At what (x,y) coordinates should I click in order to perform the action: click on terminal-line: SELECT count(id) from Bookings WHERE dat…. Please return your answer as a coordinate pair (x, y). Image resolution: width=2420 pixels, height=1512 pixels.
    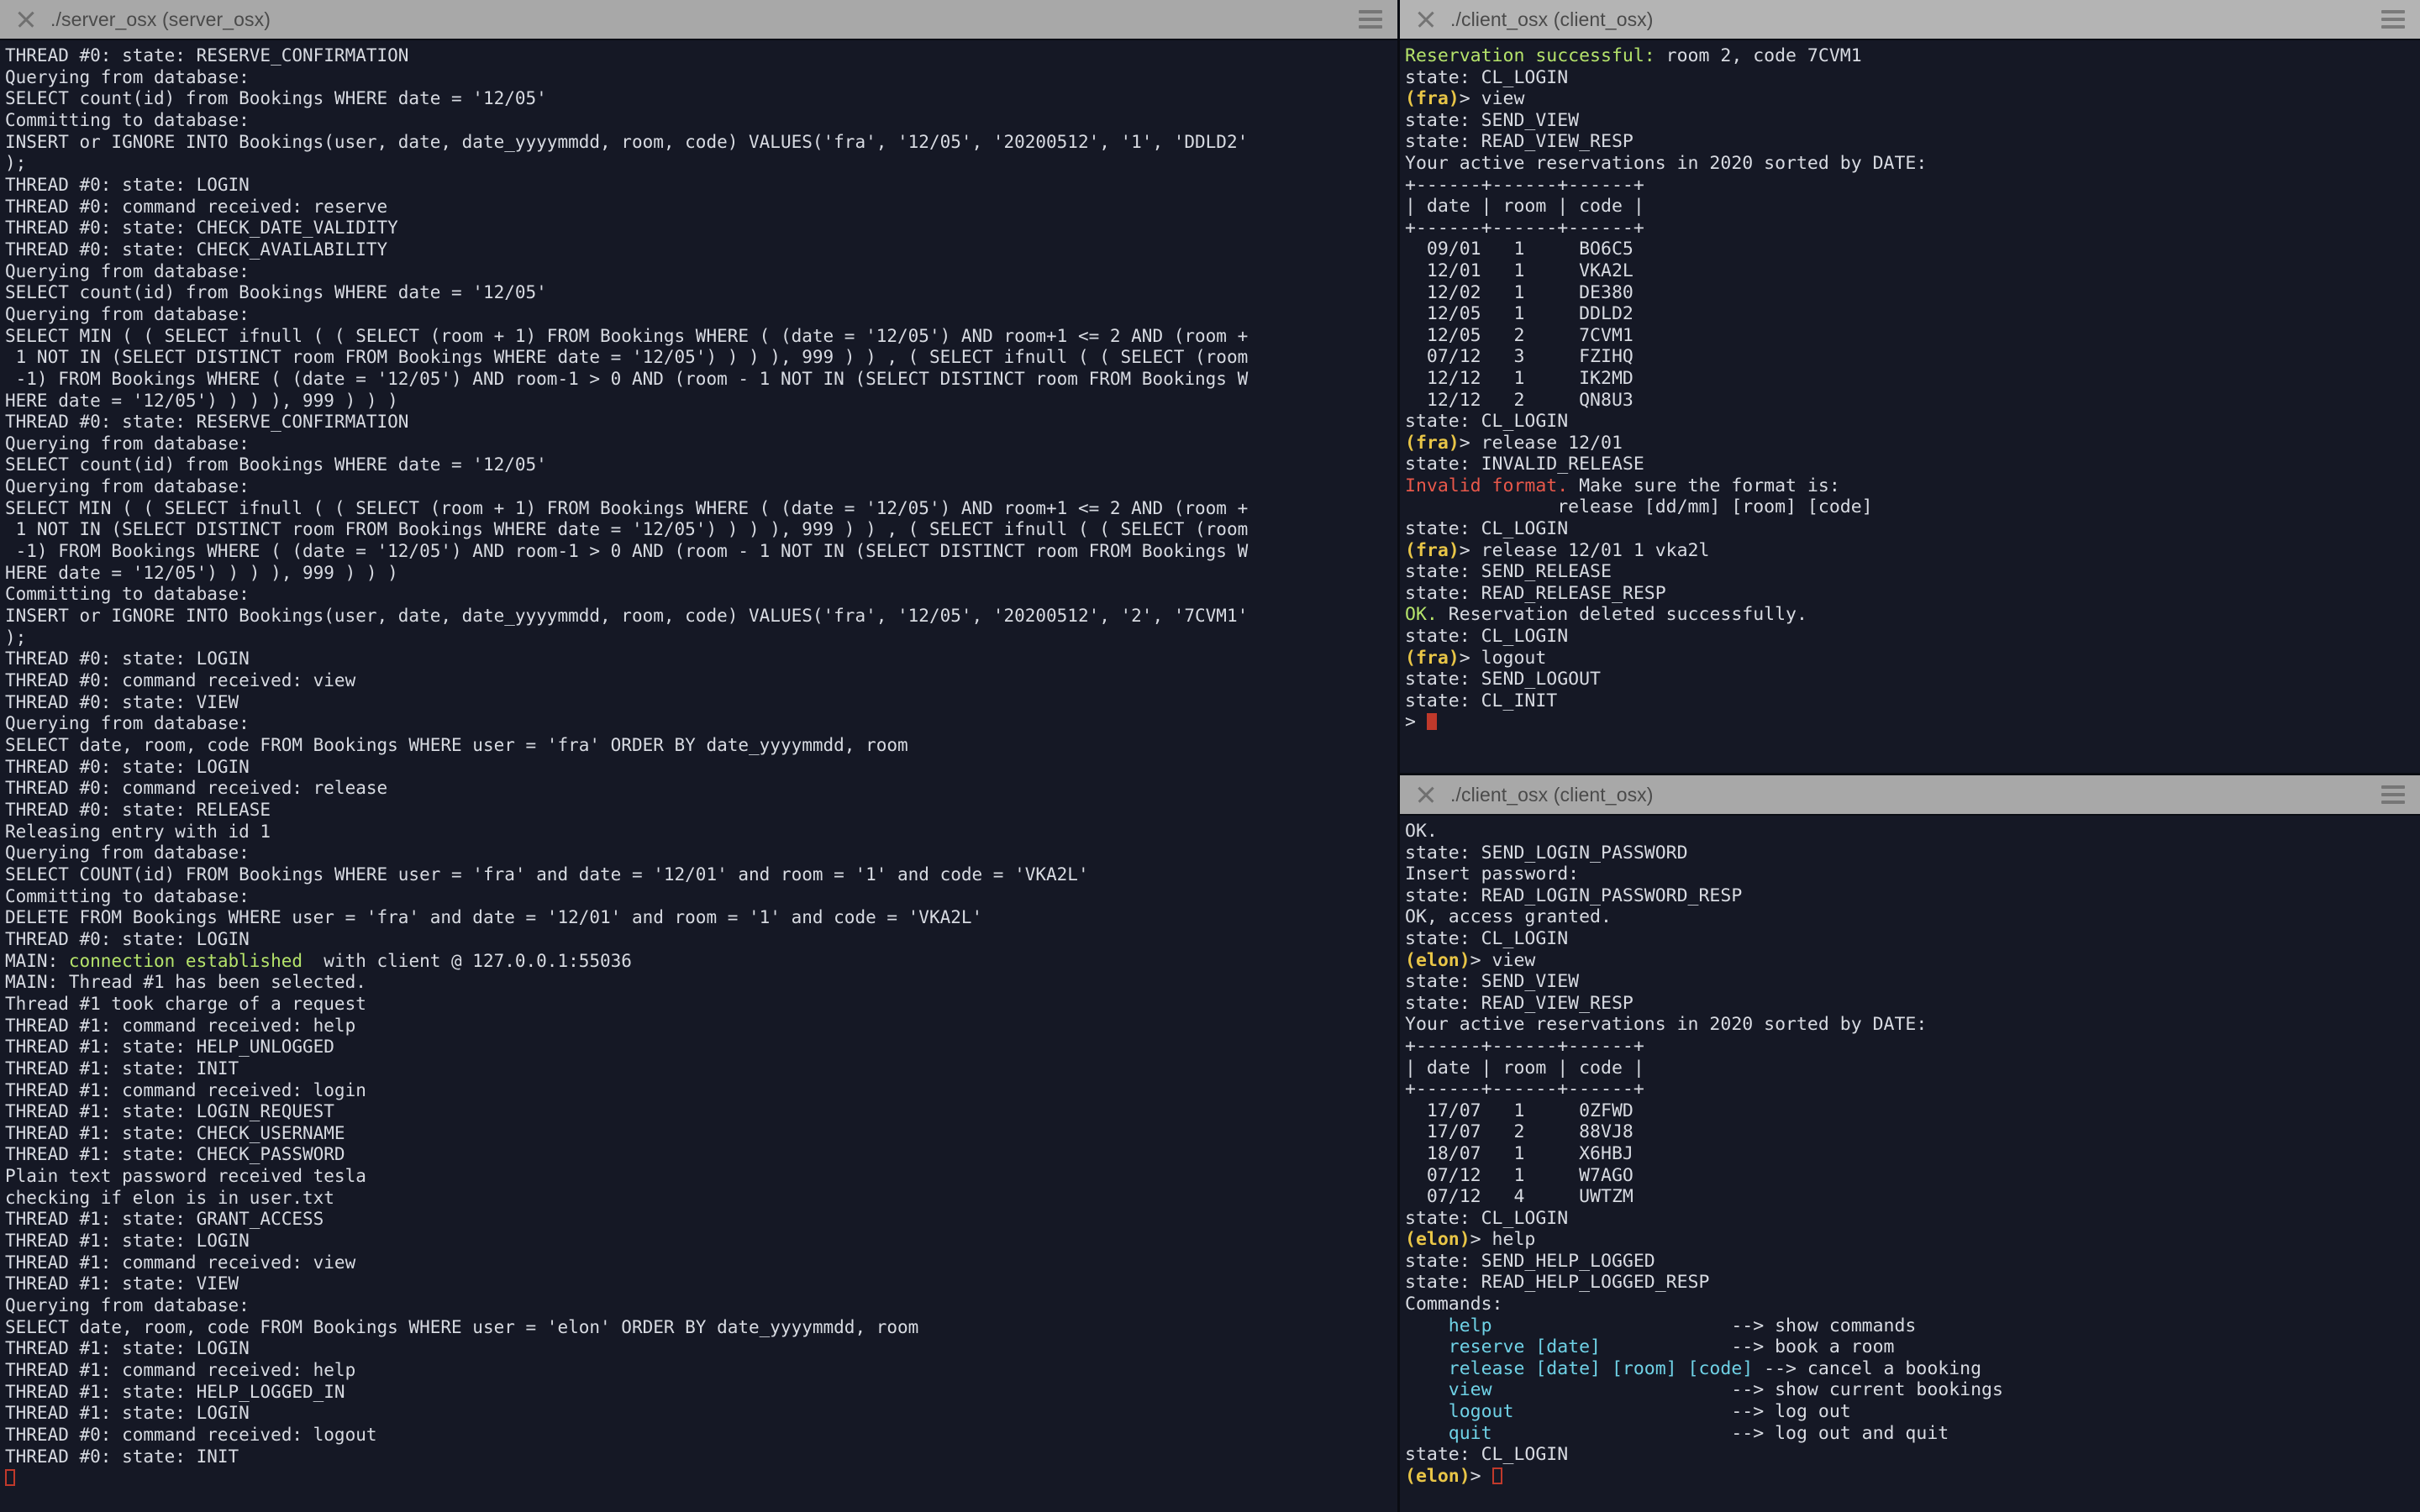
    Looking at the image, I should click on (276, 98).